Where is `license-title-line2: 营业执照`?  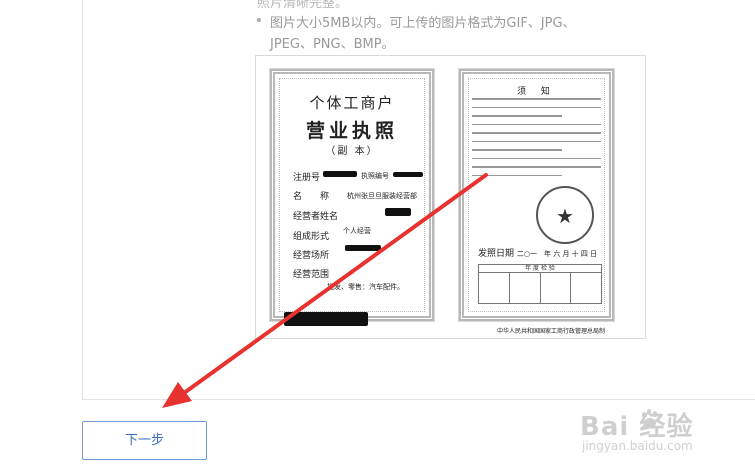 license-title-line2: 营业执照 is located at coordinates (351, 131).